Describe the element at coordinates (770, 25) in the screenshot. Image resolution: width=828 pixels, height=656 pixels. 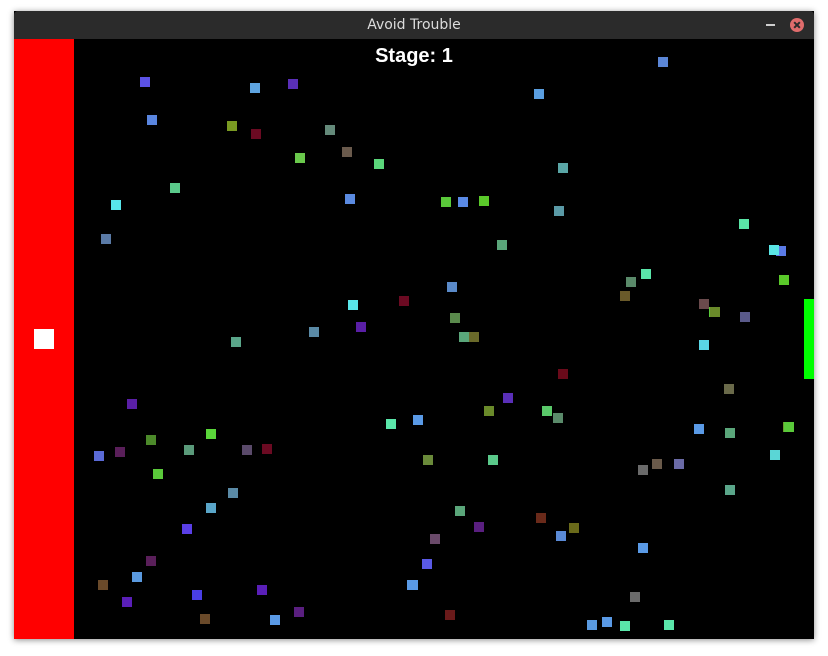
I see `minimize-icon` at that location.